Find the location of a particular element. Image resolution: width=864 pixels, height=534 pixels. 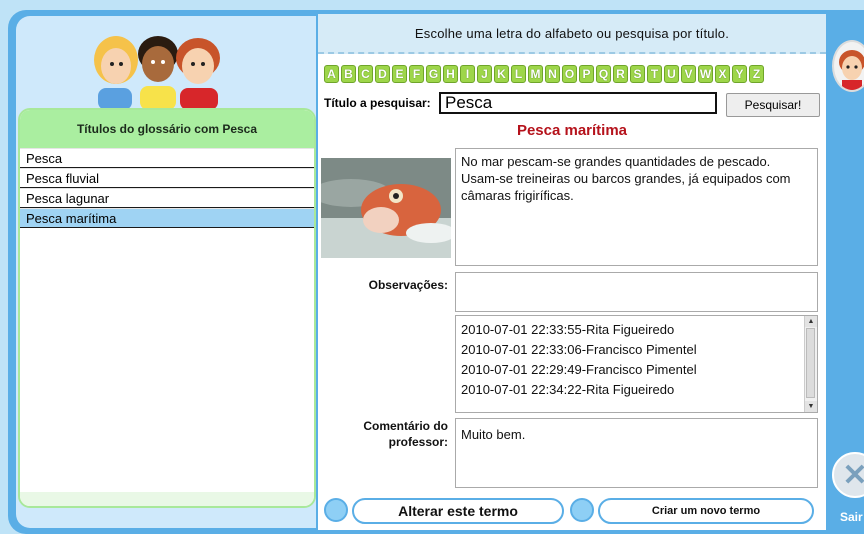

letter-button-j: J is located at coordinates (484, 74).